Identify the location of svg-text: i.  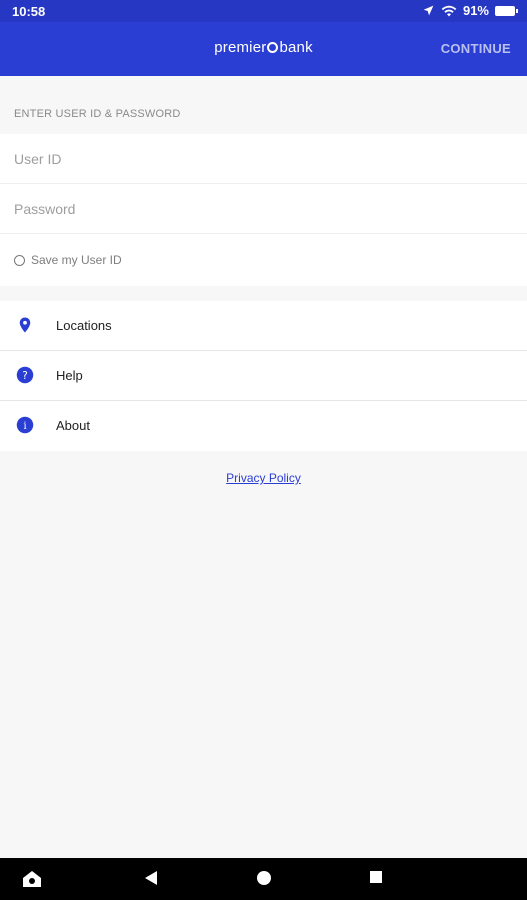
(24, 426).